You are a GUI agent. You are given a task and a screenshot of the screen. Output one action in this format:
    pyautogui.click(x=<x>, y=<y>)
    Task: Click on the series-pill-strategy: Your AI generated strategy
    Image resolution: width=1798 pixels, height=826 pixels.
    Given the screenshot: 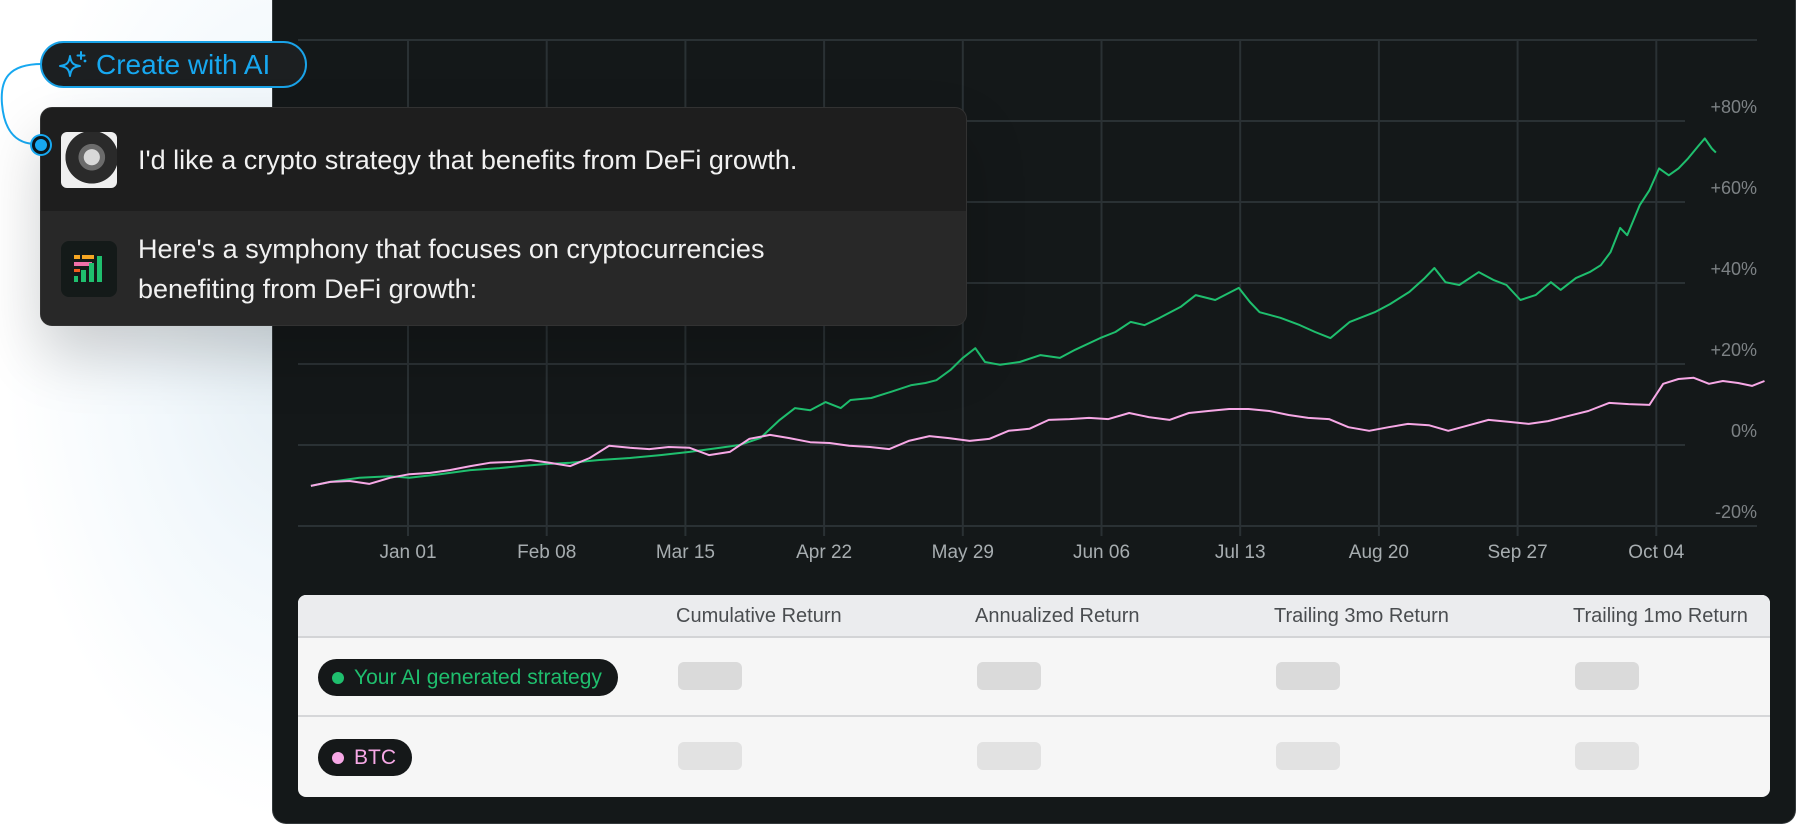 What is the action you would take?
    pyautogui.click(x=468, y=677)
    